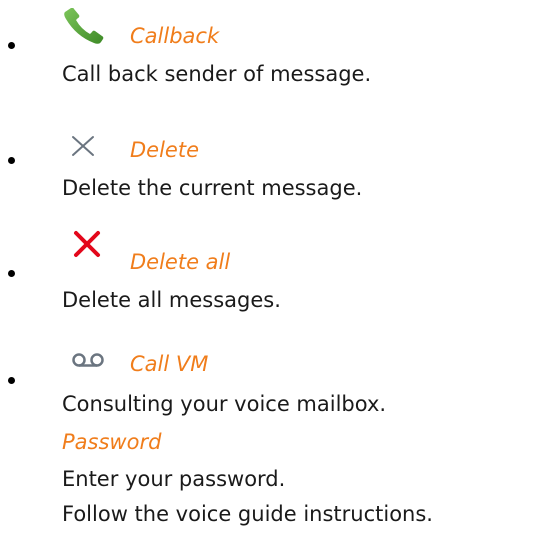 The height and width of the screenshot is (535, 534). I want to click on item-line: Enter your password., so click(174, 479).